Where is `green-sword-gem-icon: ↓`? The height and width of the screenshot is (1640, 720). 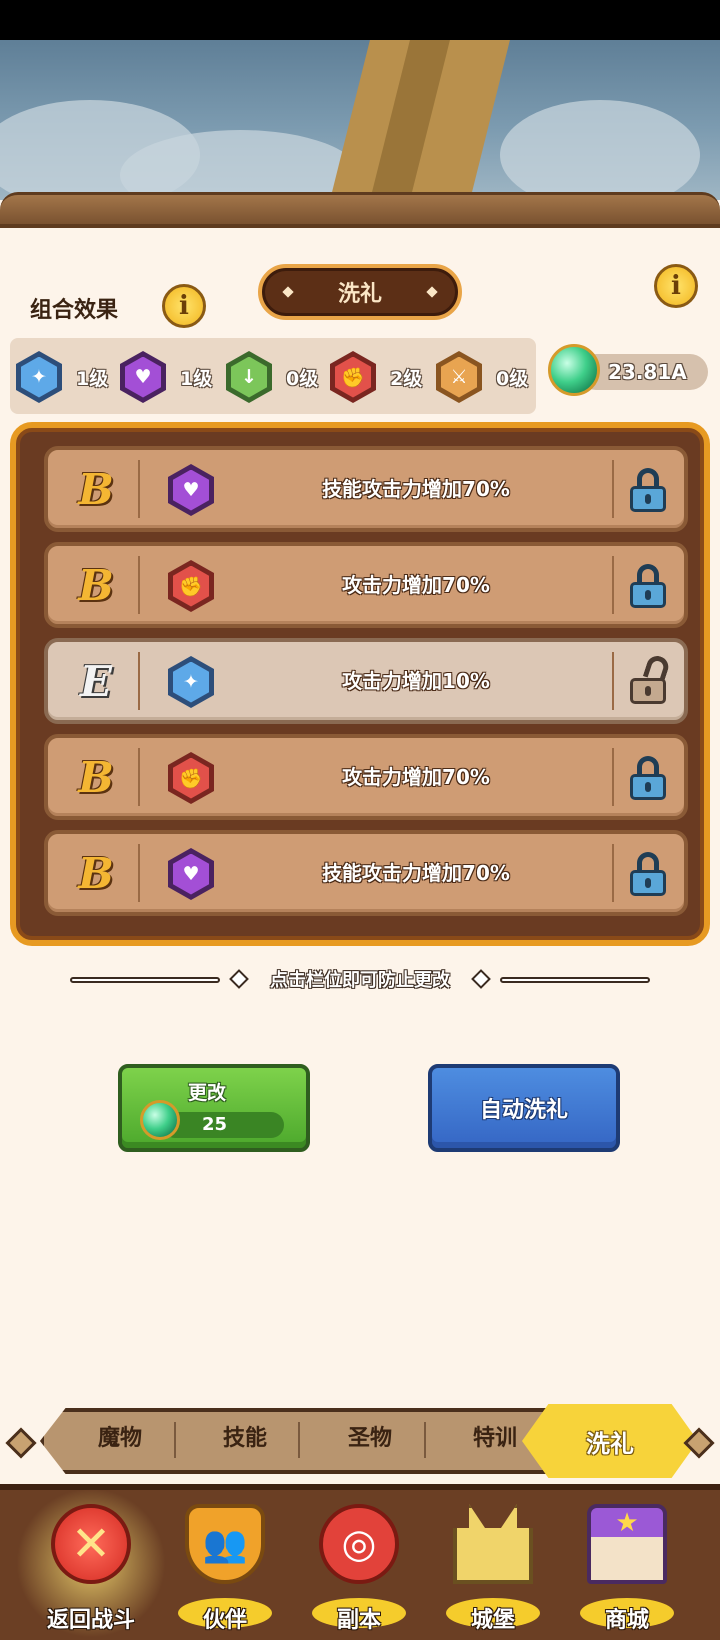
green-sword-gem-icon: ↓ is located at coordinates (249, 377).